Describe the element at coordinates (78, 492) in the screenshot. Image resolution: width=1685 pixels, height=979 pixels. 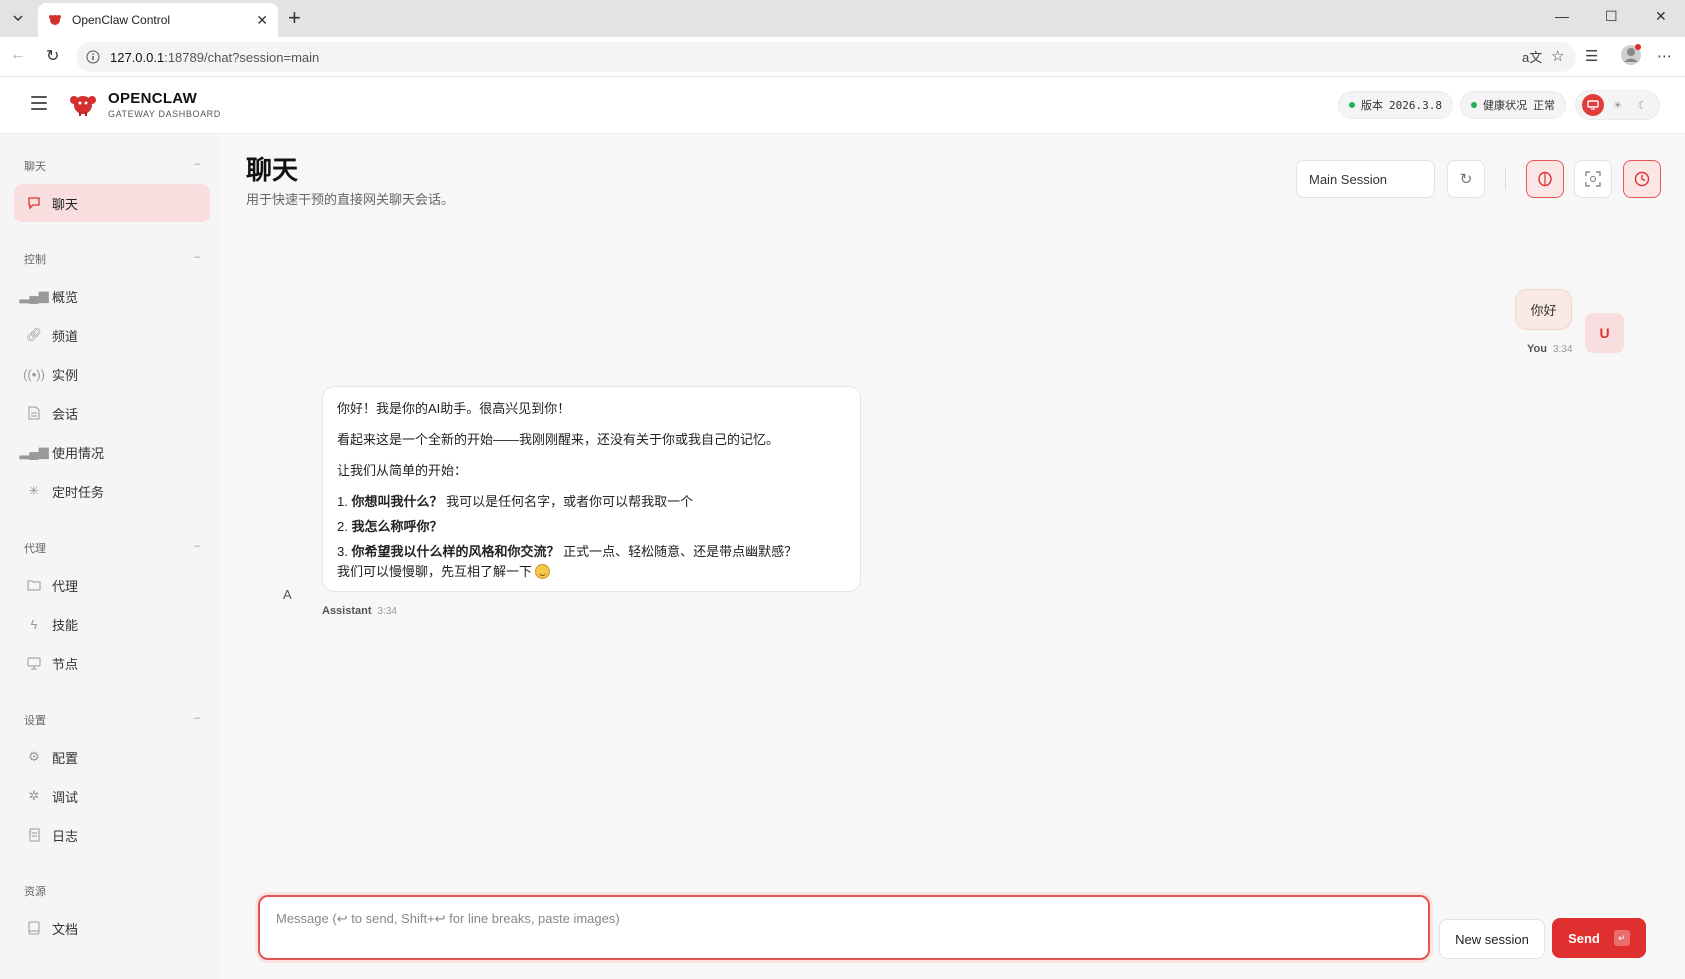
I see `sidebar-item-label: 定时任务` at that location.